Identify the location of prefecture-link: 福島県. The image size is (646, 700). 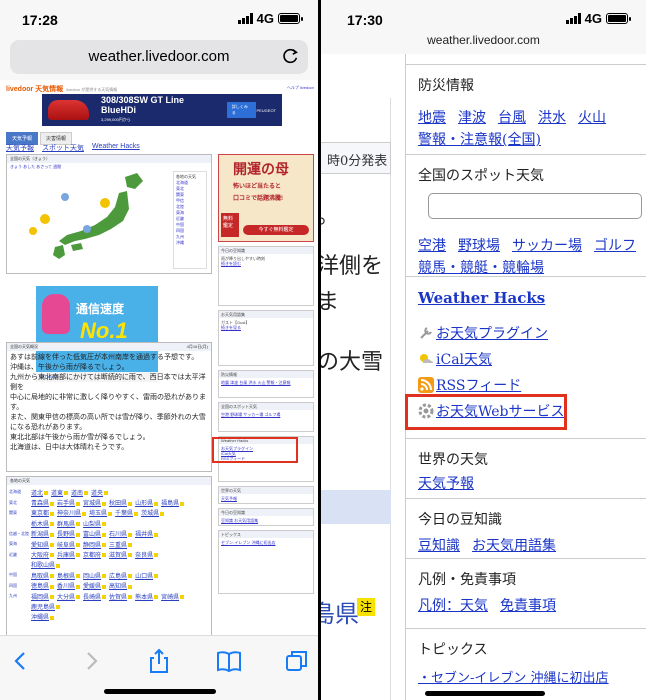
(172, 502).